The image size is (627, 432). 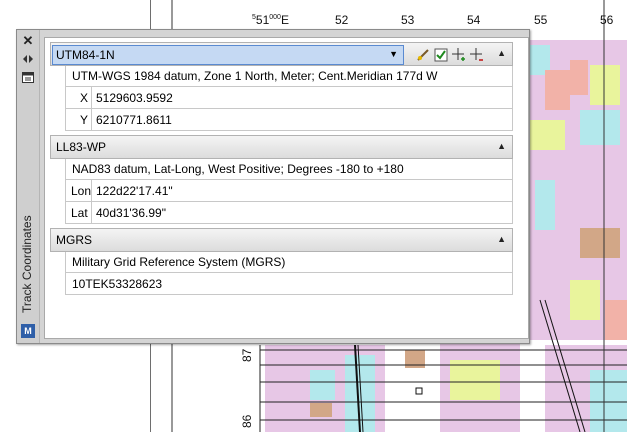 I want to click on coordinate-system-selected: UTM84-1N, so click(x=85, y=55).